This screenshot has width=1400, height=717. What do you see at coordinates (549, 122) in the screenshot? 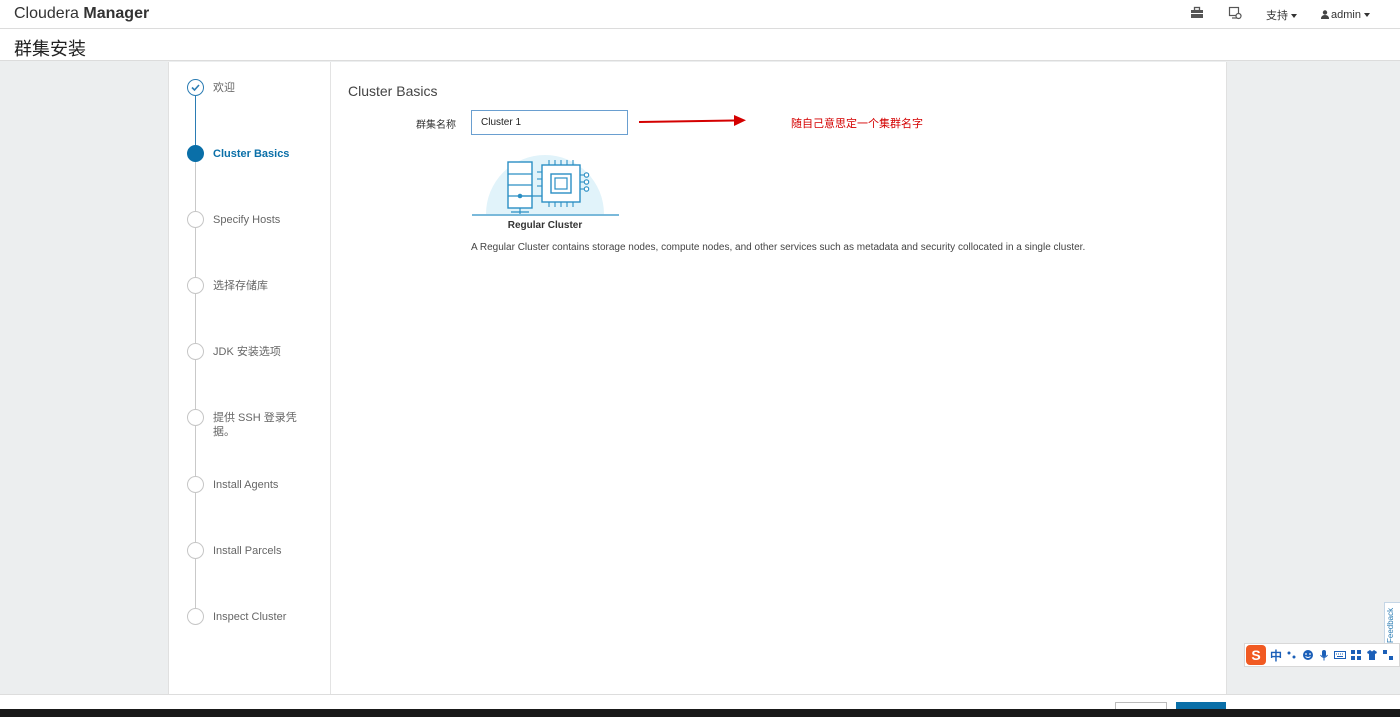
I see `cluster-name-input` at bounding box center [549, 122].